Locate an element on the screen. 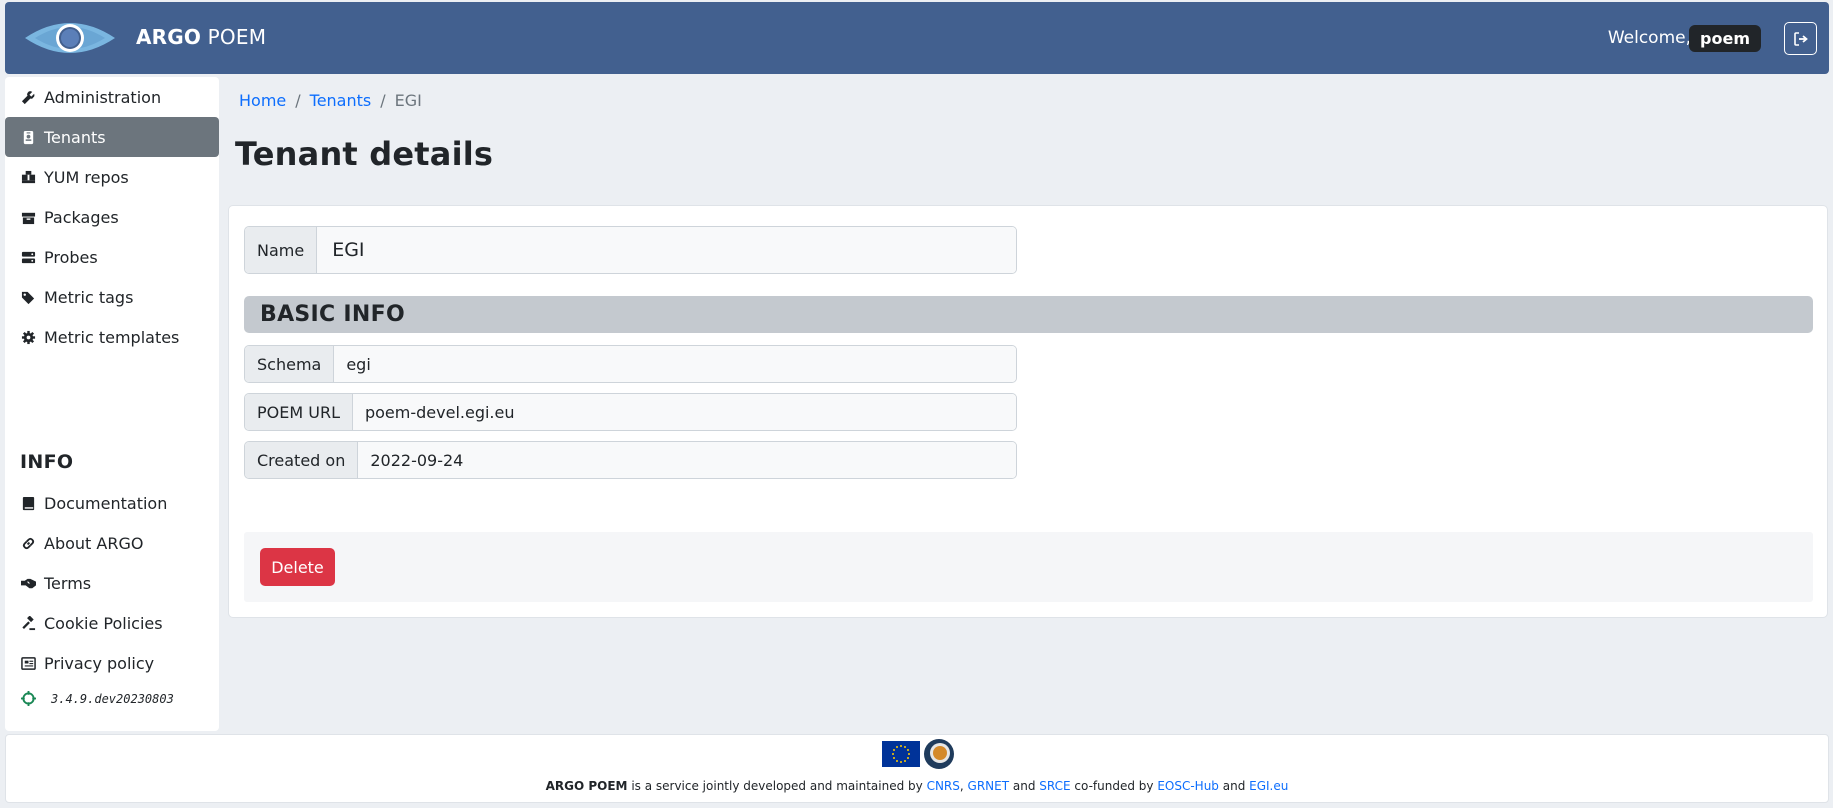  section-basic-info: BASIC INFO is located at coordinates (1028, 314).